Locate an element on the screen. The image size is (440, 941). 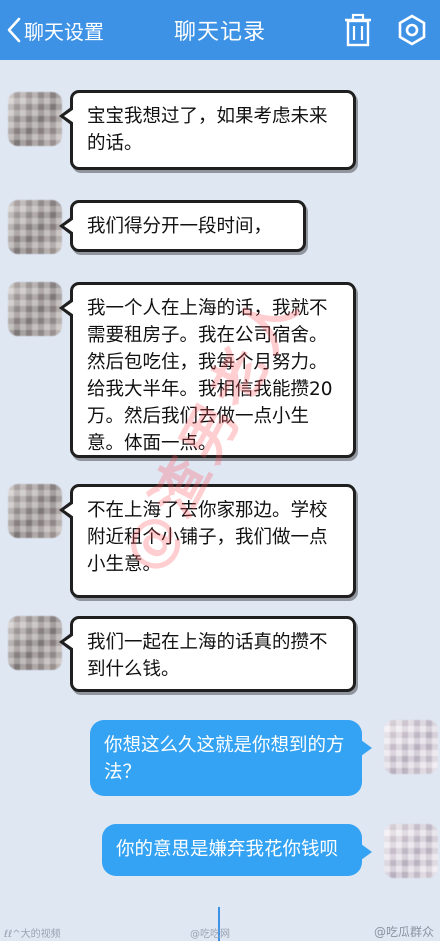
top-bar: 聊天设置 聊天记录 is located at coordinates (220, 30).